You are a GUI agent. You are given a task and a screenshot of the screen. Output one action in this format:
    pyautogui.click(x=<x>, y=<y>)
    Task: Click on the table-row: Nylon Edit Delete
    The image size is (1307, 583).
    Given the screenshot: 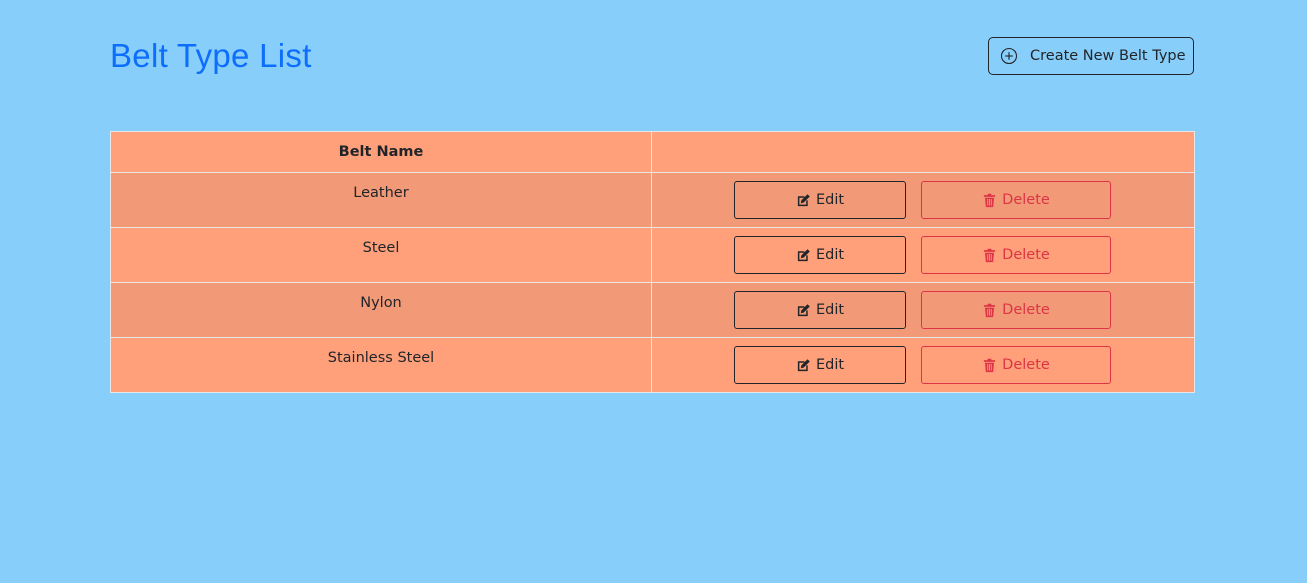 What is the action you would take?
    pyautogui.click(x=652, y=310)
    